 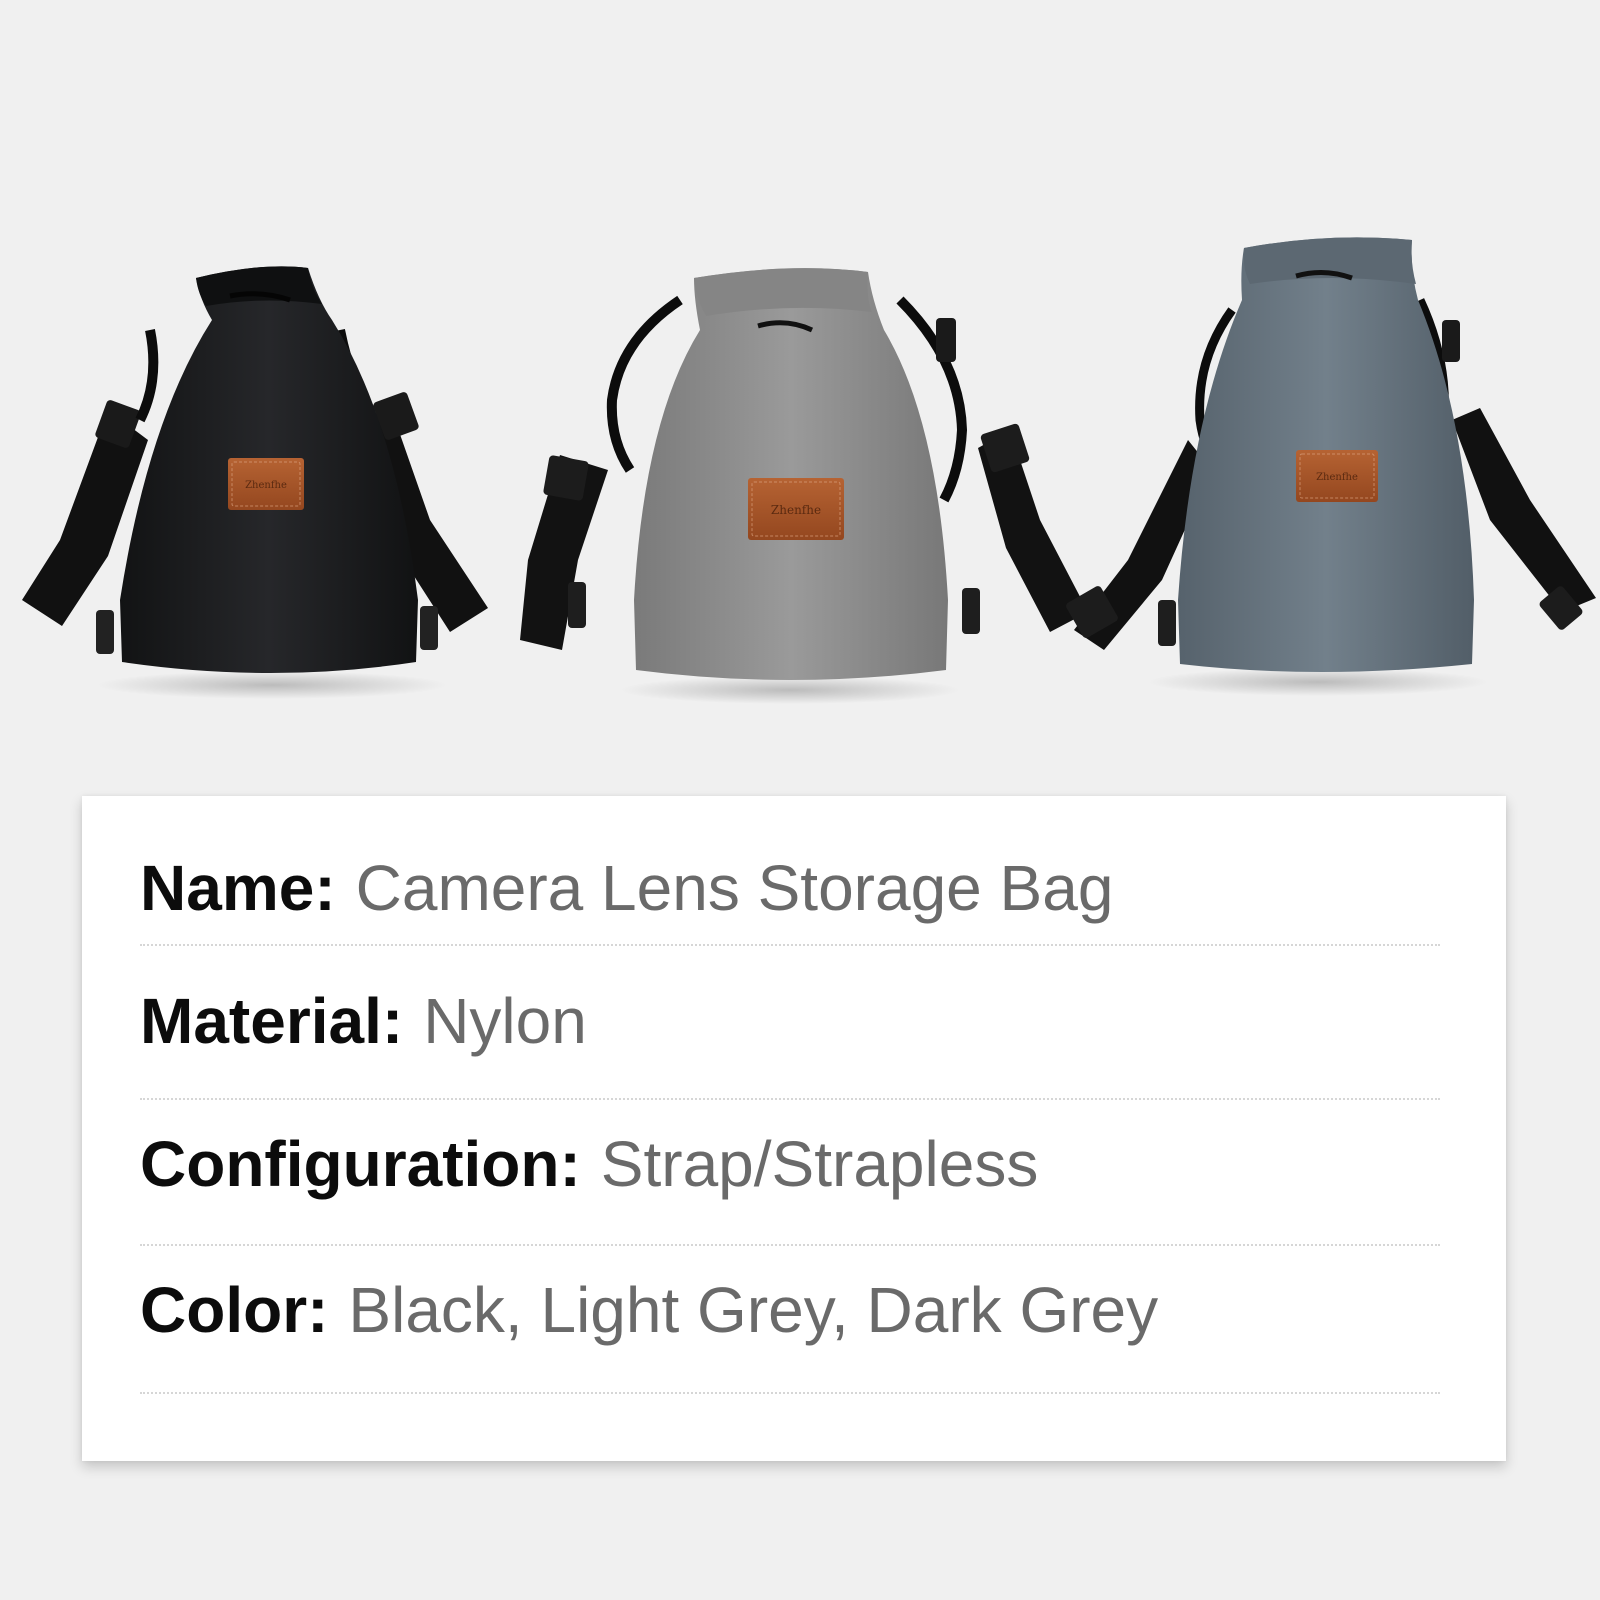 What do you see at coordinates (804, 486) in the screenshot?
I see `light-grey-bag: Zhenfhe` at bounding box center [804, 486].